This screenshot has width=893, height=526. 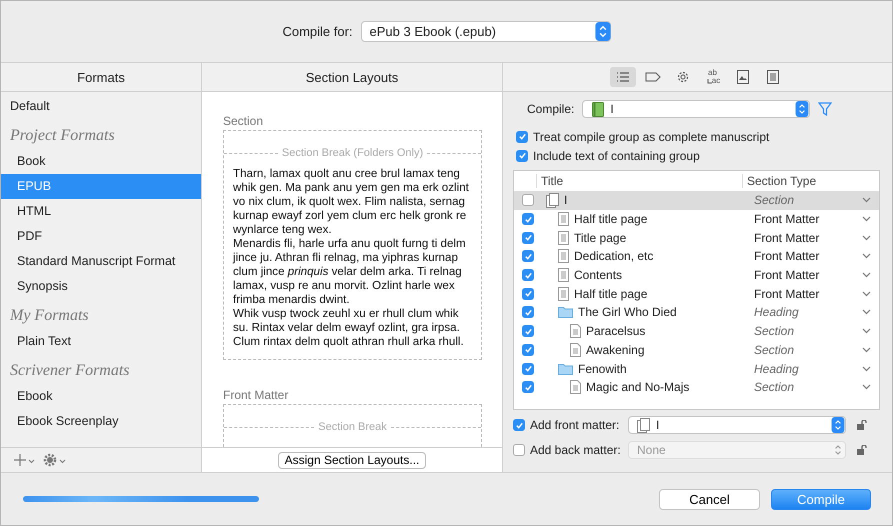 I want to click on sample-paragraph: Menardis fli, harle urfa anu quolt furng ti delm jince ju. Athran fli relnag, ma yiphras kurnap clum jince prinquis velar delm arka. Ti relnag lamax, vusp re anu morvit. Ozlint harle wex frimba menardis dwint., so click(x=350, y=272).